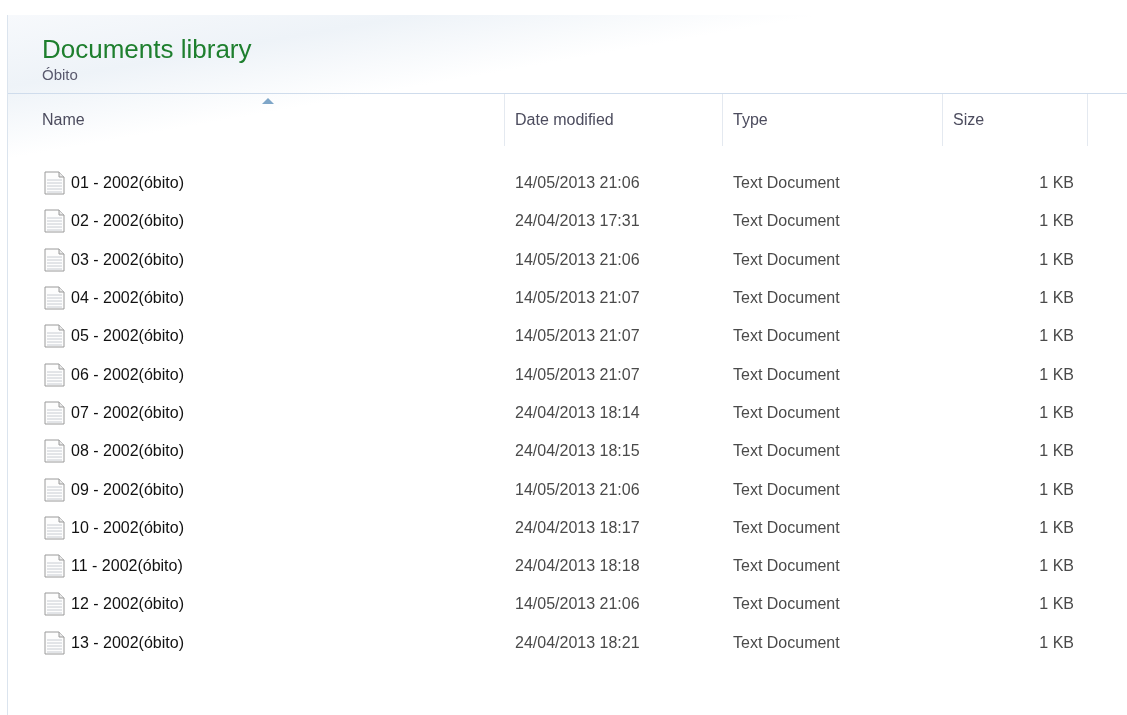 This screenshot has height=715, width=1127. Describe the element at coordinates (127, 374) in the screenshot. I see `file-name: 06 - 2002(óbito)` at that location.